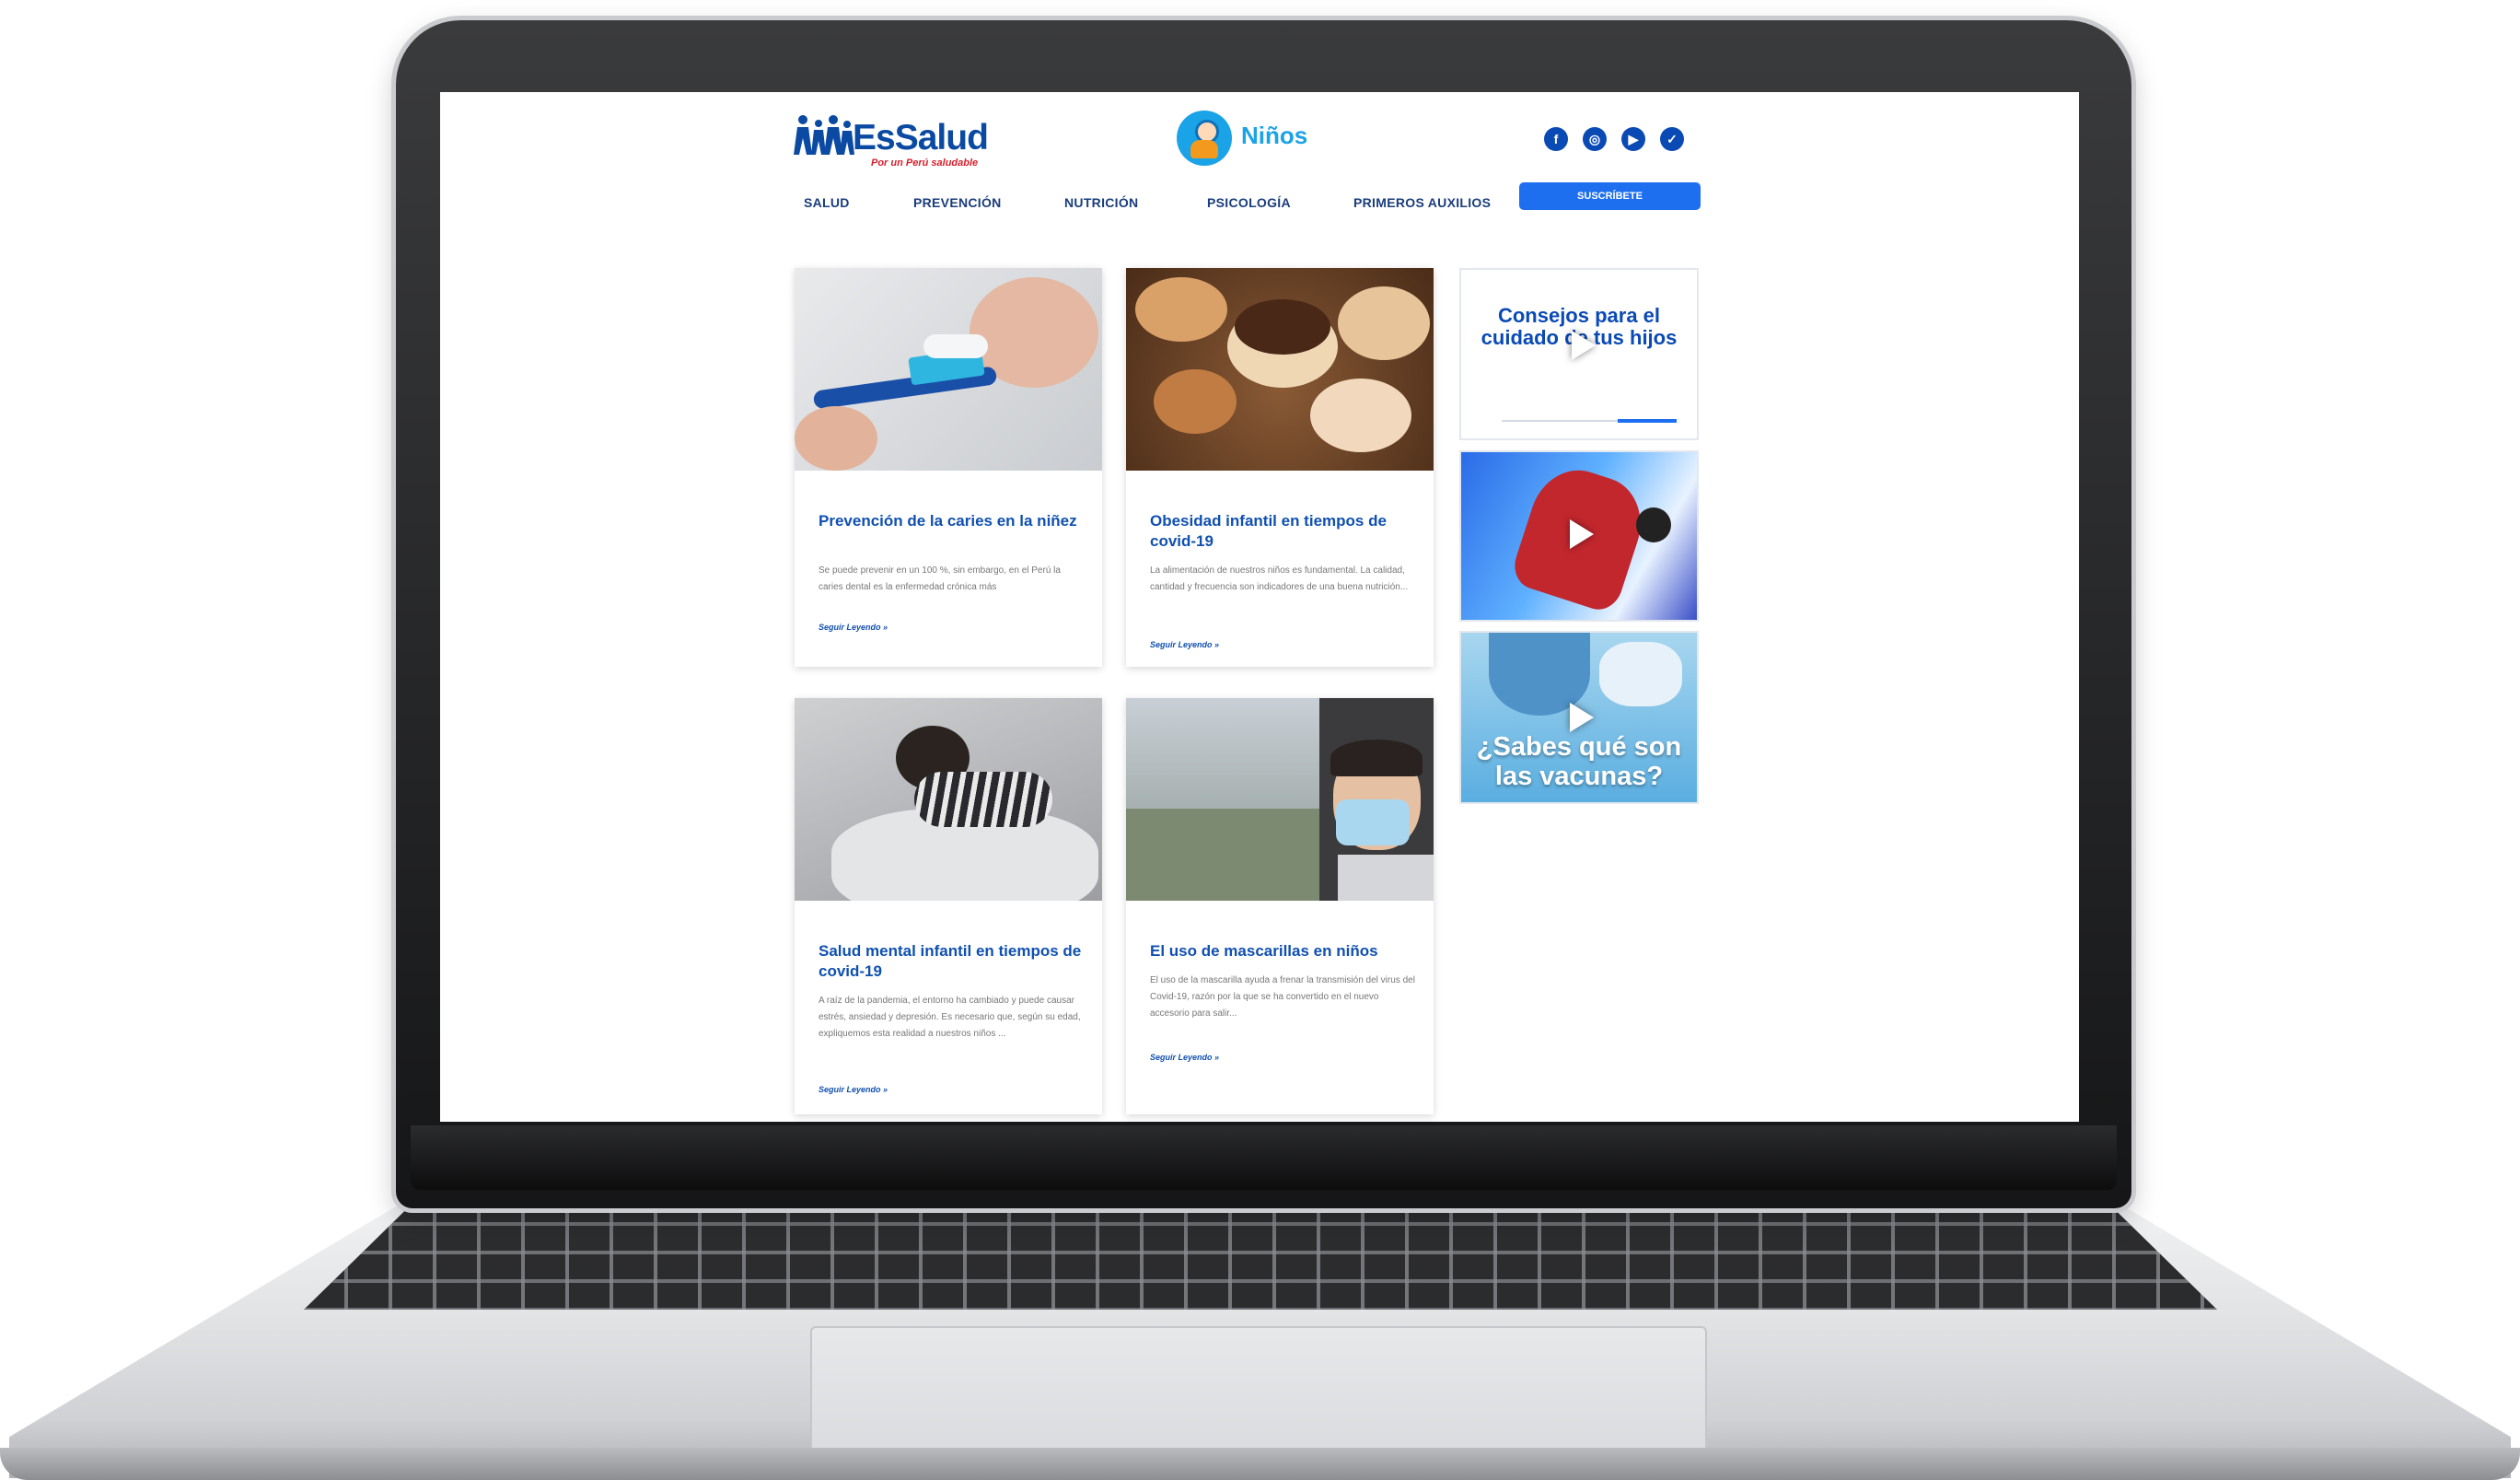  Describe the element at coordinates (948, 369) in the screenshot. I see `toothbrush-image` at that location.